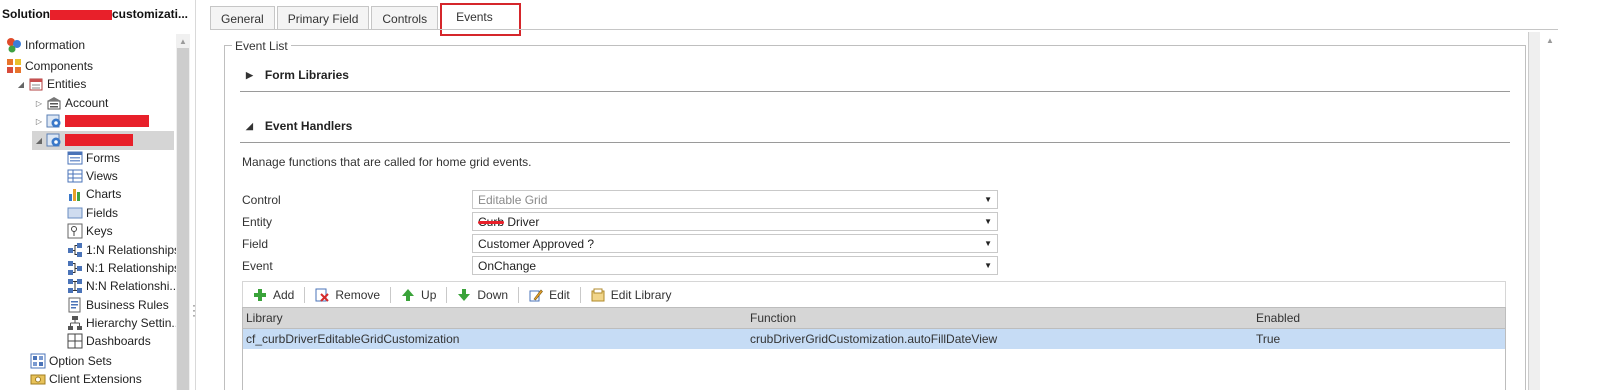 This screenshot has width=1600, height=390. Describe the element at coordinates (322, 295) in the screenshot. I see `remove-icon` at that location.